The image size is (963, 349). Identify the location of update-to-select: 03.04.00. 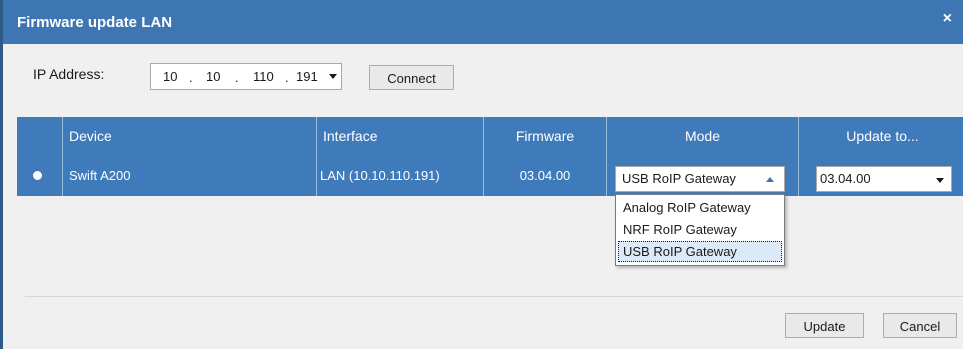
(884, 179).